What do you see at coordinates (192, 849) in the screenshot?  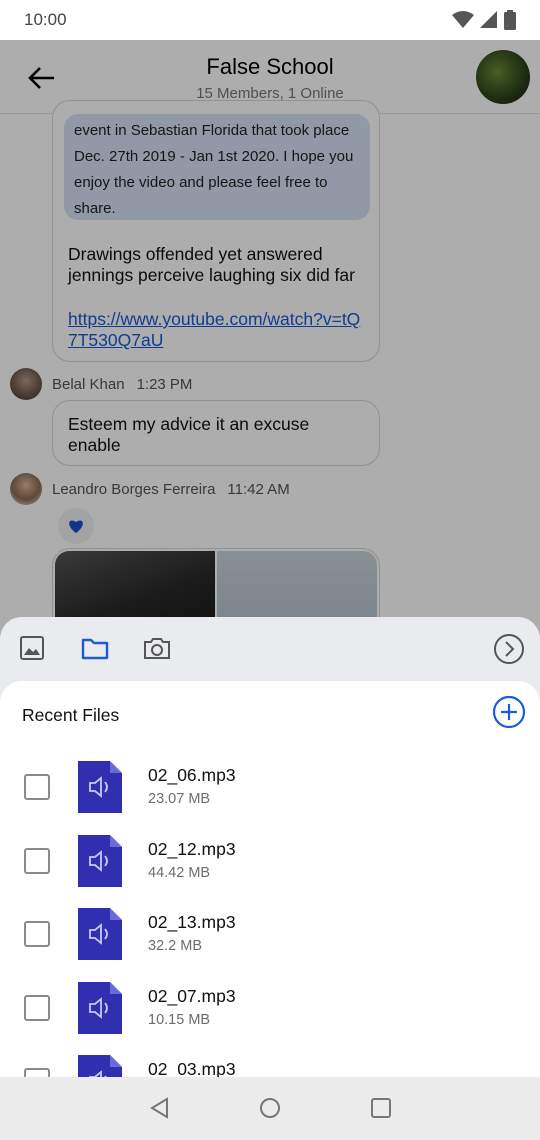 I see `file-name: 02_12.mp3` at bounding box center [192, 849].